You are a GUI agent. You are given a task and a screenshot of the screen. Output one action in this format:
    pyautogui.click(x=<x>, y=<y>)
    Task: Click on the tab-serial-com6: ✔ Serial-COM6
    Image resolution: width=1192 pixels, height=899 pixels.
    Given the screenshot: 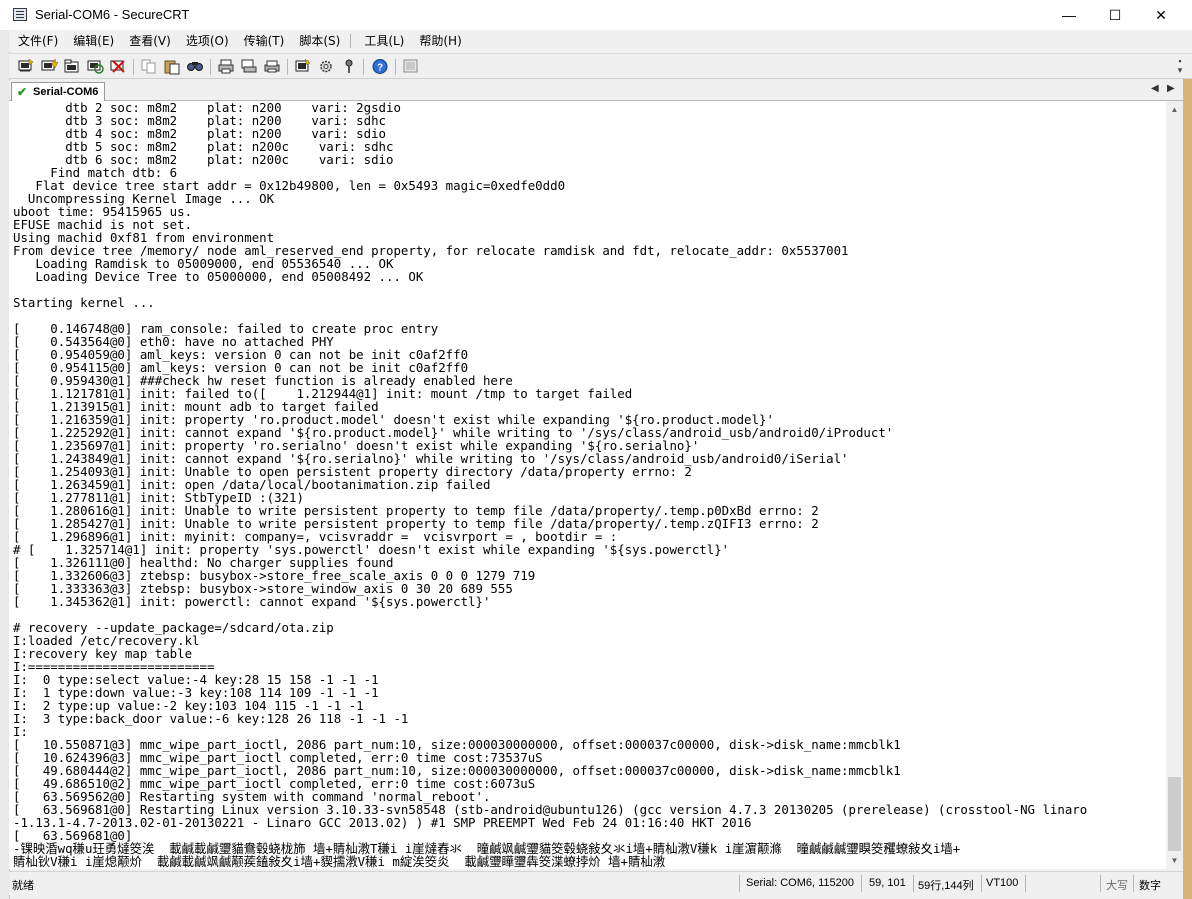 What is the action you would take?
    pyautogui.click(x=58, y=91)
    